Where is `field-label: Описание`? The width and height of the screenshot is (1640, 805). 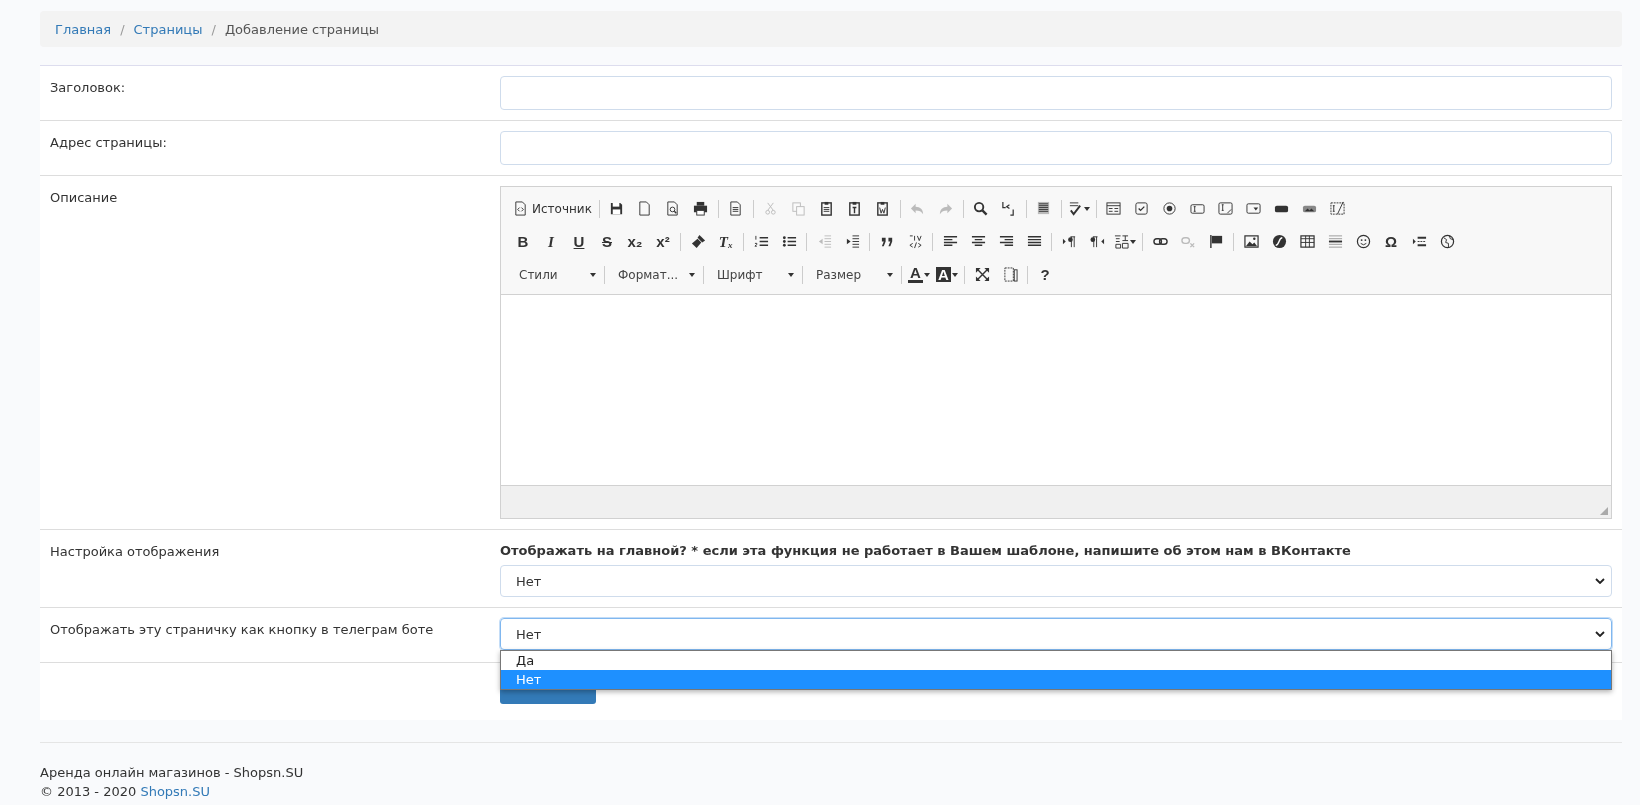
field-label: Описание is located at coordinates (84, 198).